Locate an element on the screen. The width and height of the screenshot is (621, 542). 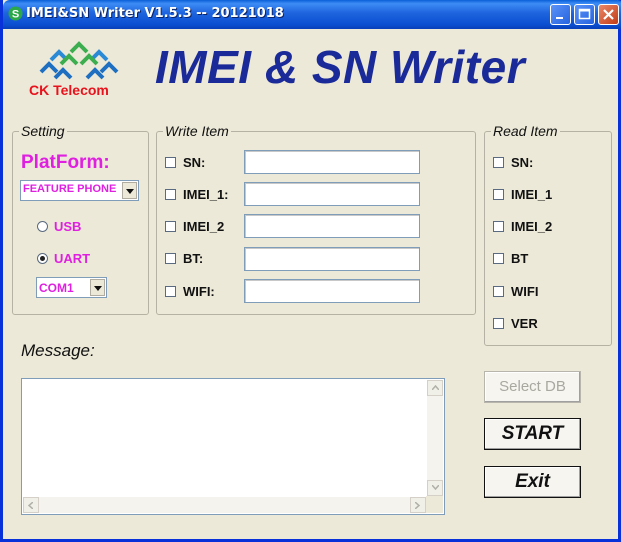
write-imei1-checkbox is located at coordinates (170, 194).